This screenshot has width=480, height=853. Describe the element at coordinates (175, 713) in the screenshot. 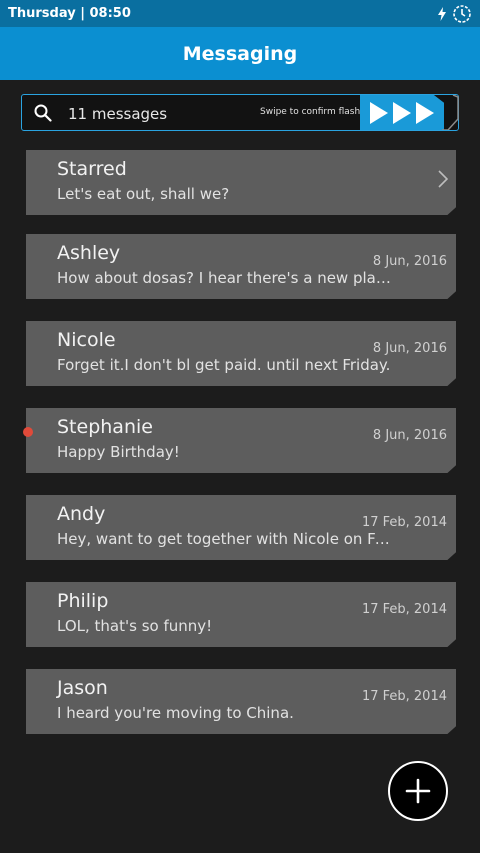

I see `message-preview: I heard you're moving to China.` at that location.